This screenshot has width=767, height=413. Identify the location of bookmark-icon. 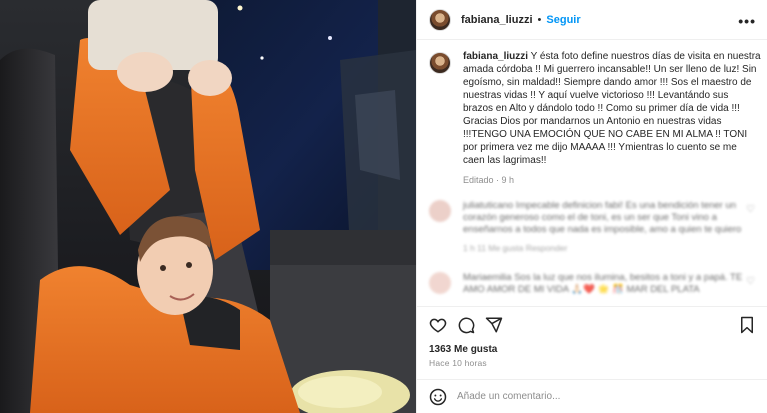
(747, 325).